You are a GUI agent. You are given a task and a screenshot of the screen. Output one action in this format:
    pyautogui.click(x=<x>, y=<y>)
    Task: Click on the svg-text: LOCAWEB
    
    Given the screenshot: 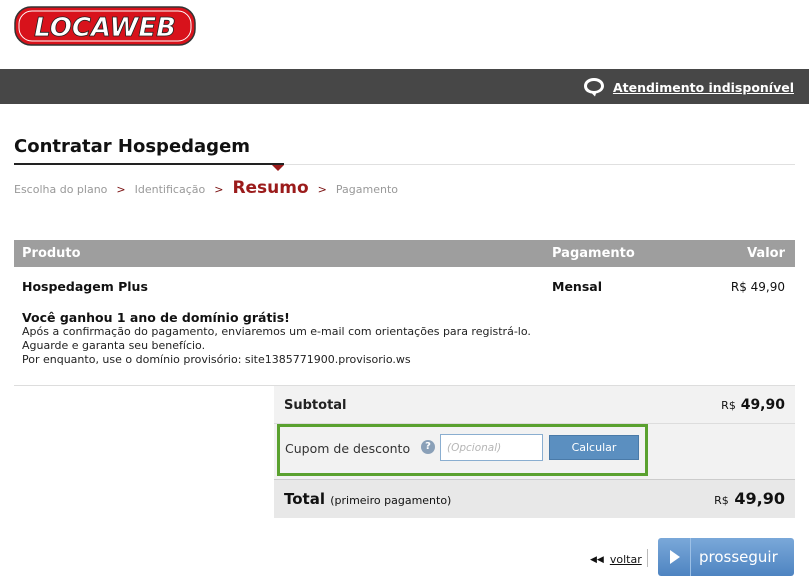 What is the action you would take?
    pyautogui.click(x=105, y=28)
    